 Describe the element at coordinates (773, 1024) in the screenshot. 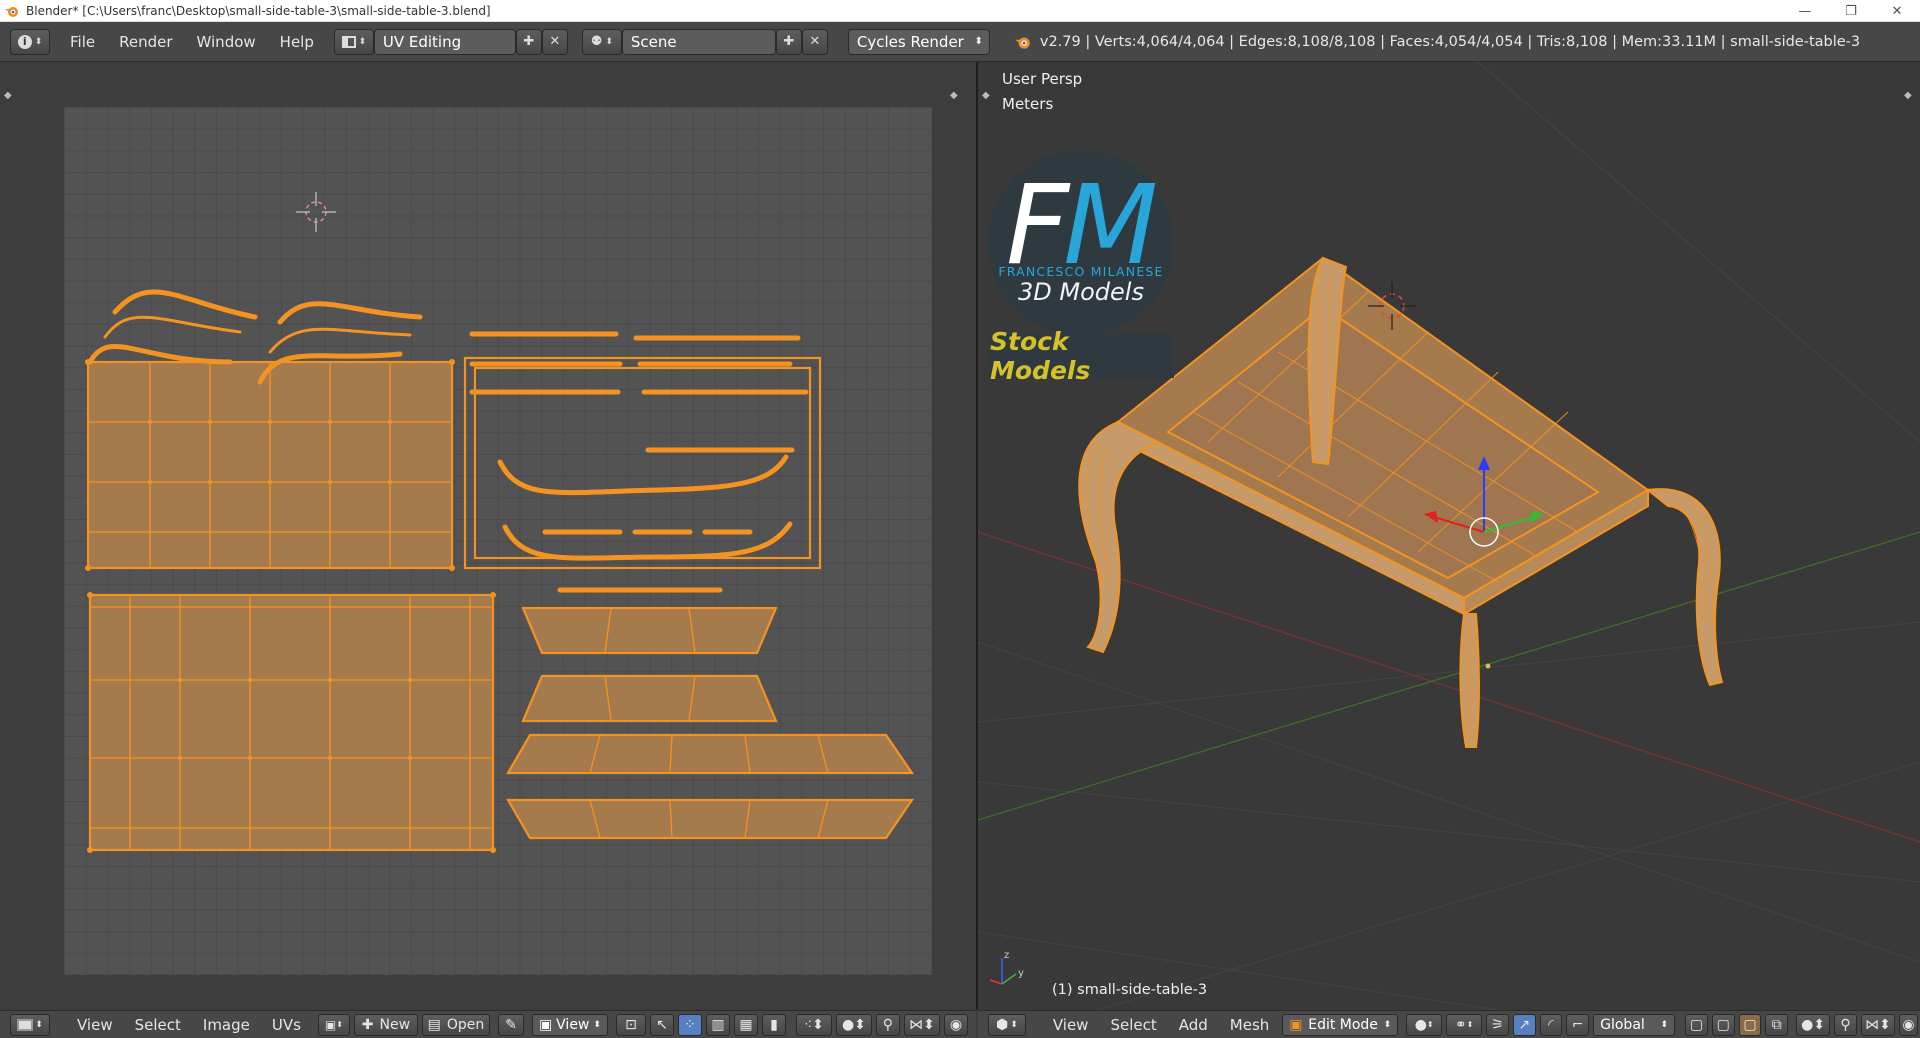

I see `island-select-icon: ▮` at that location.